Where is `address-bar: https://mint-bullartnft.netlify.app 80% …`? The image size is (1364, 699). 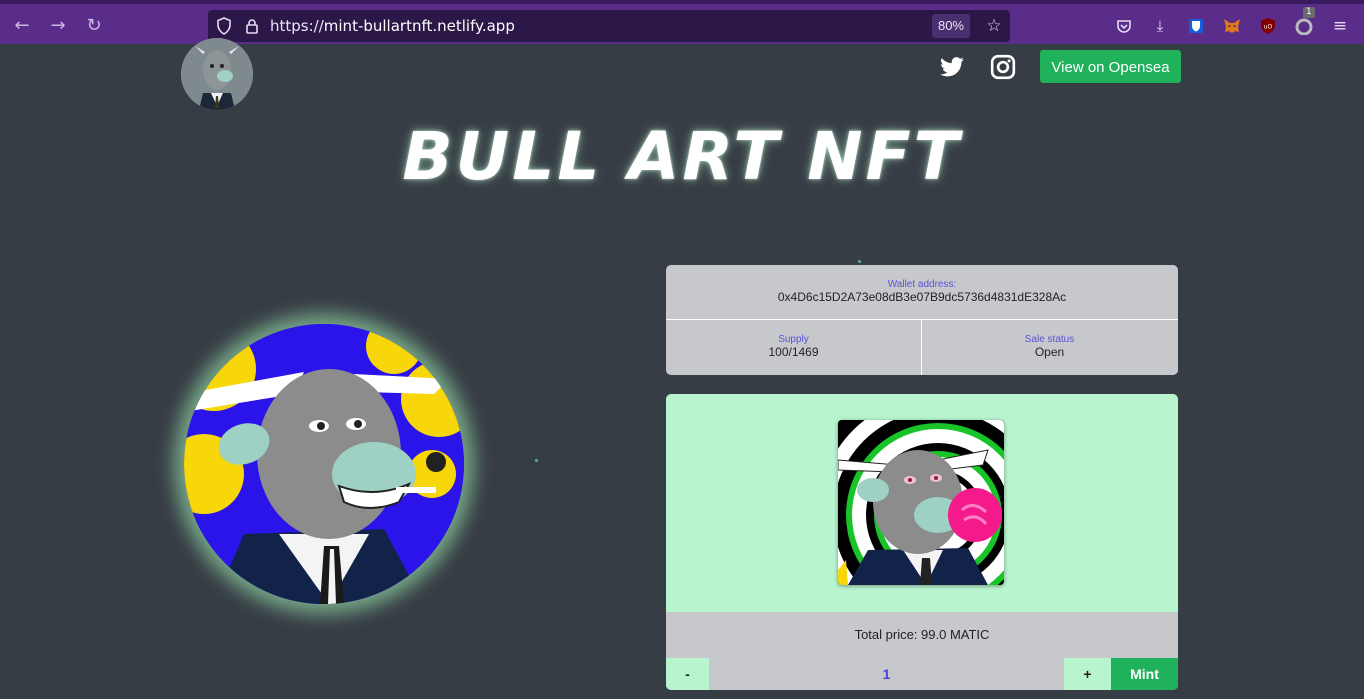
address-bar: https://mint-bullartnft.netlify.app 80% … is located at coordinates (609, 26).